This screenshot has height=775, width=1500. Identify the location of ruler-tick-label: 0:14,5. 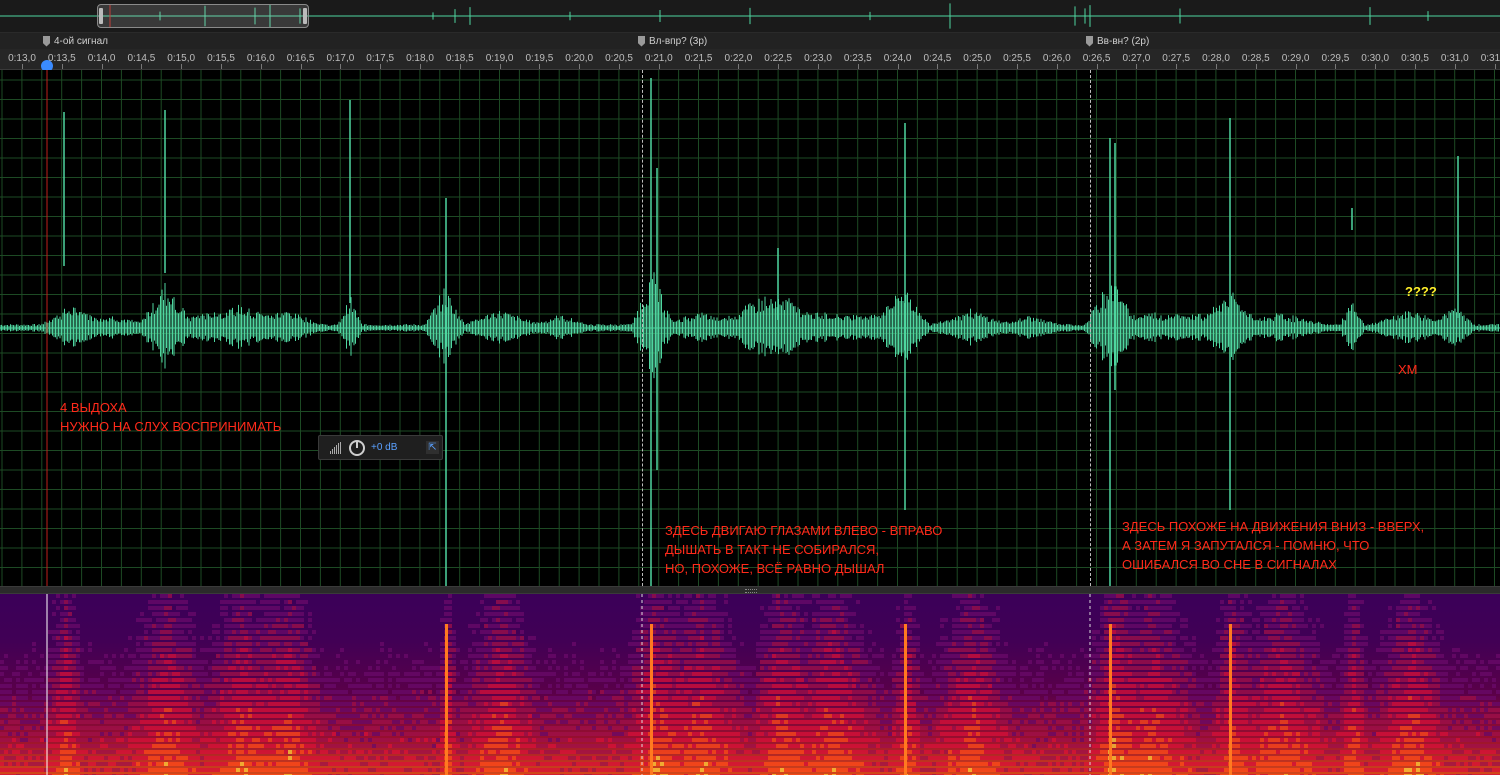
(141, 58).